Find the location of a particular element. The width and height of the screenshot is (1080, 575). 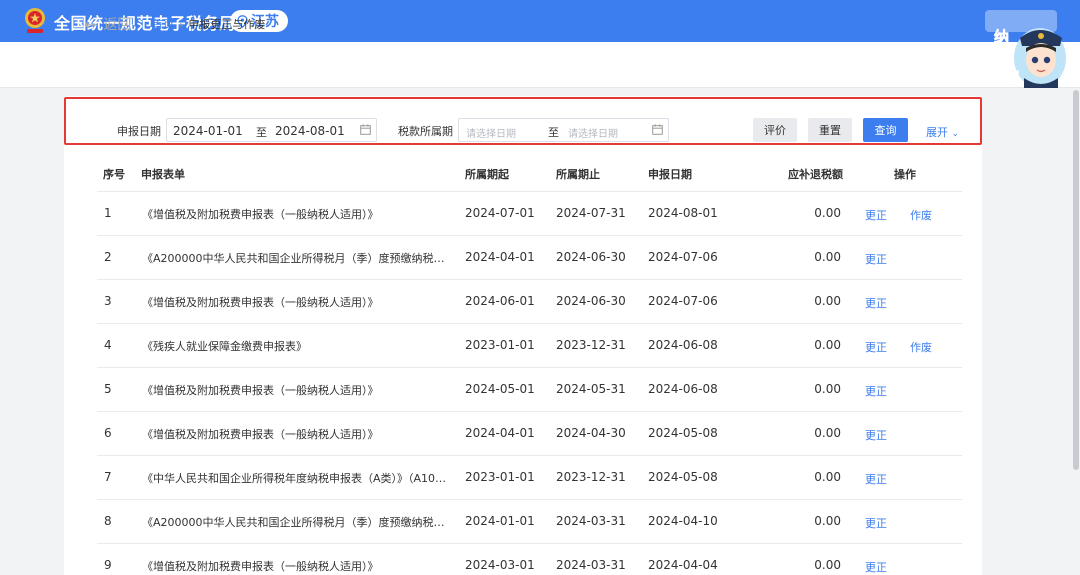

breadcrumb: 首页 › 申报更正与作废 is located at coordinates (208, 24).